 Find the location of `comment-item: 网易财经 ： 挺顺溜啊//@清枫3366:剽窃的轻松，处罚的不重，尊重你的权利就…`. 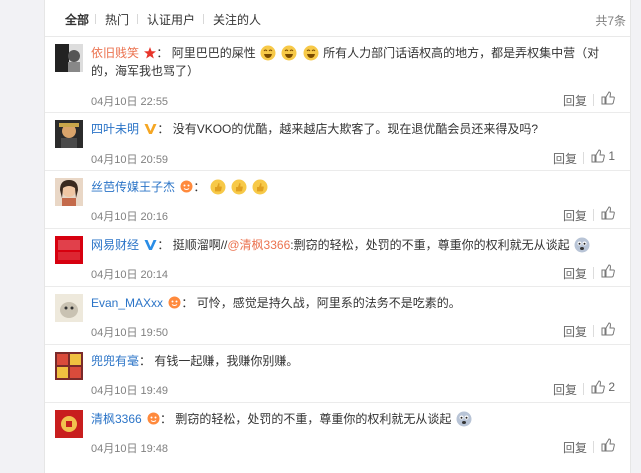

comment-item: 网易财经 ： 挺顺溜啊//@清枫3366:剽窃的轻松，处罚的不重，尊重你的权利就… is located at coordinates (337, 258).